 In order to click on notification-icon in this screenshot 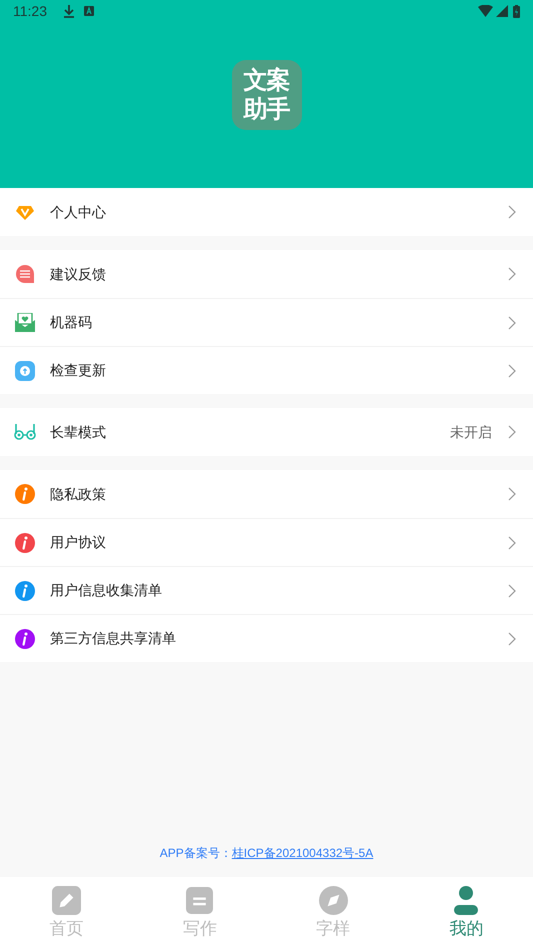, I will do `click(89, 11)`.